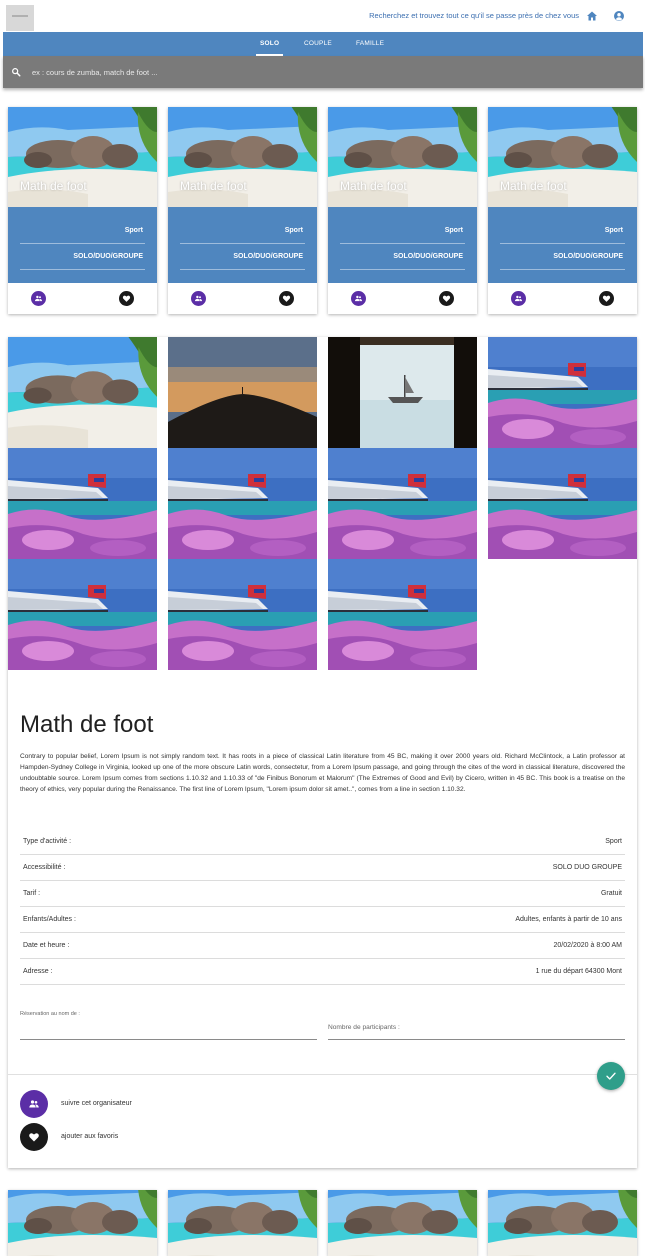  I want to click on follow-organizer-button, so click(34, 1104).